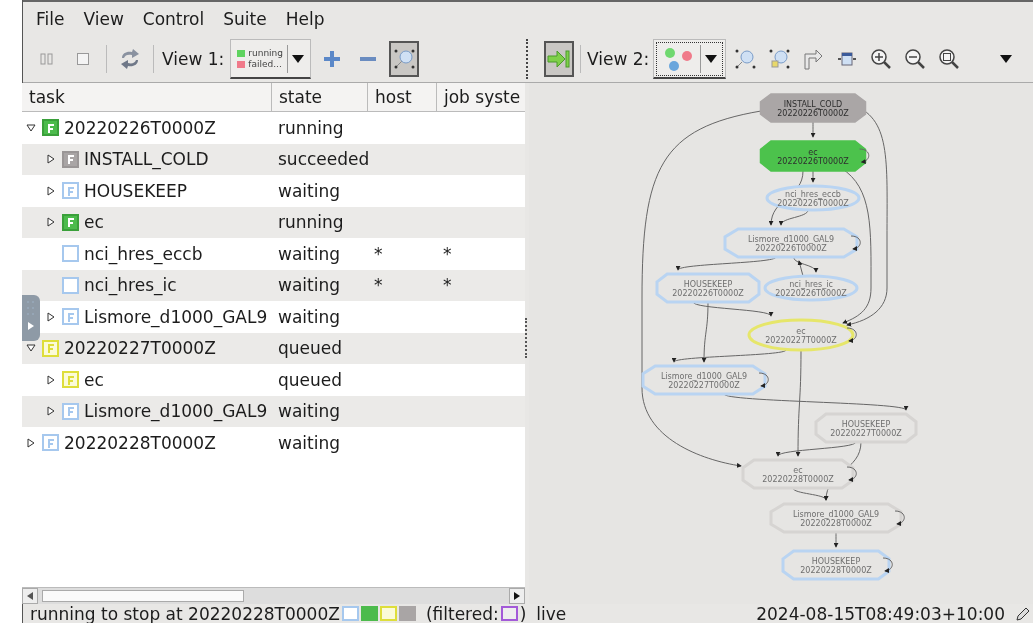 This screenshot has height=623, width=1033. I want to click on column-header: state, so click(320, 97).